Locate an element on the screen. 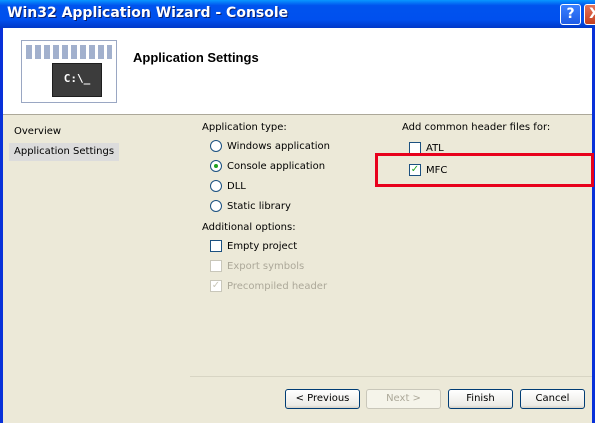 Image resolution: width=595 pixels, height=423 pixels. radio-label: Static library is located at coordinates (259, 206).